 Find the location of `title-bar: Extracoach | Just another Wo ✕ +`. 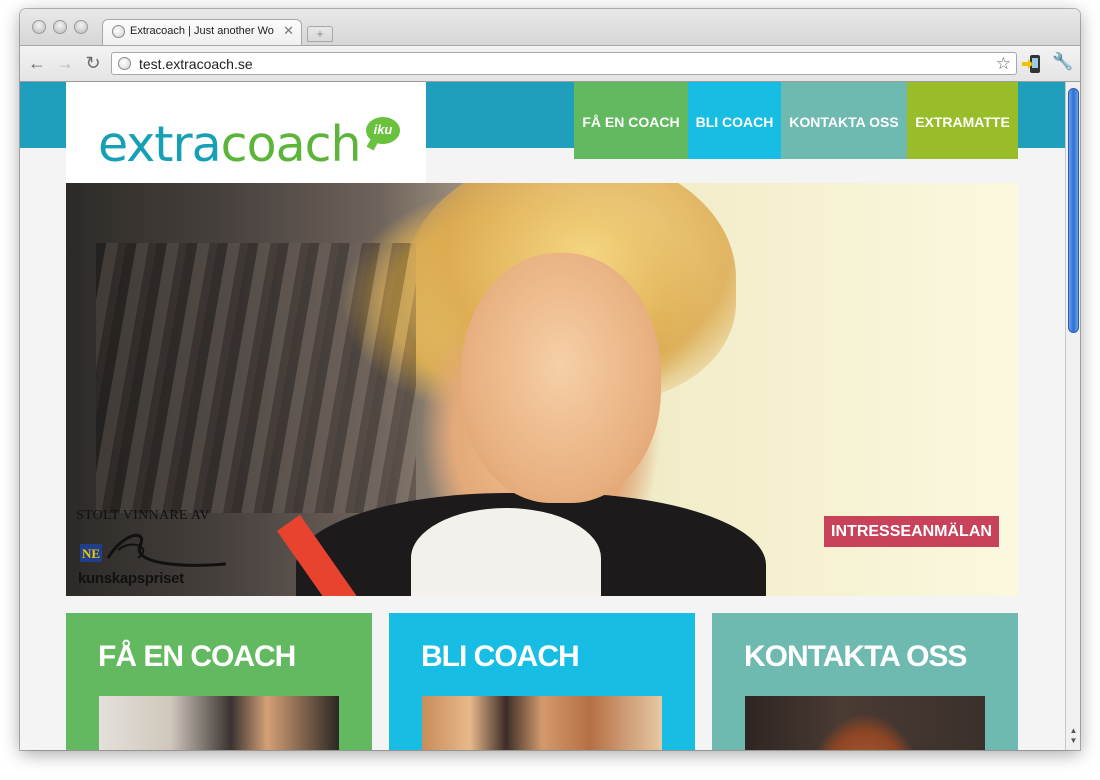

title-bar: Extracoach | Just another Wo ✕ + is located at coordinates (550, 27).